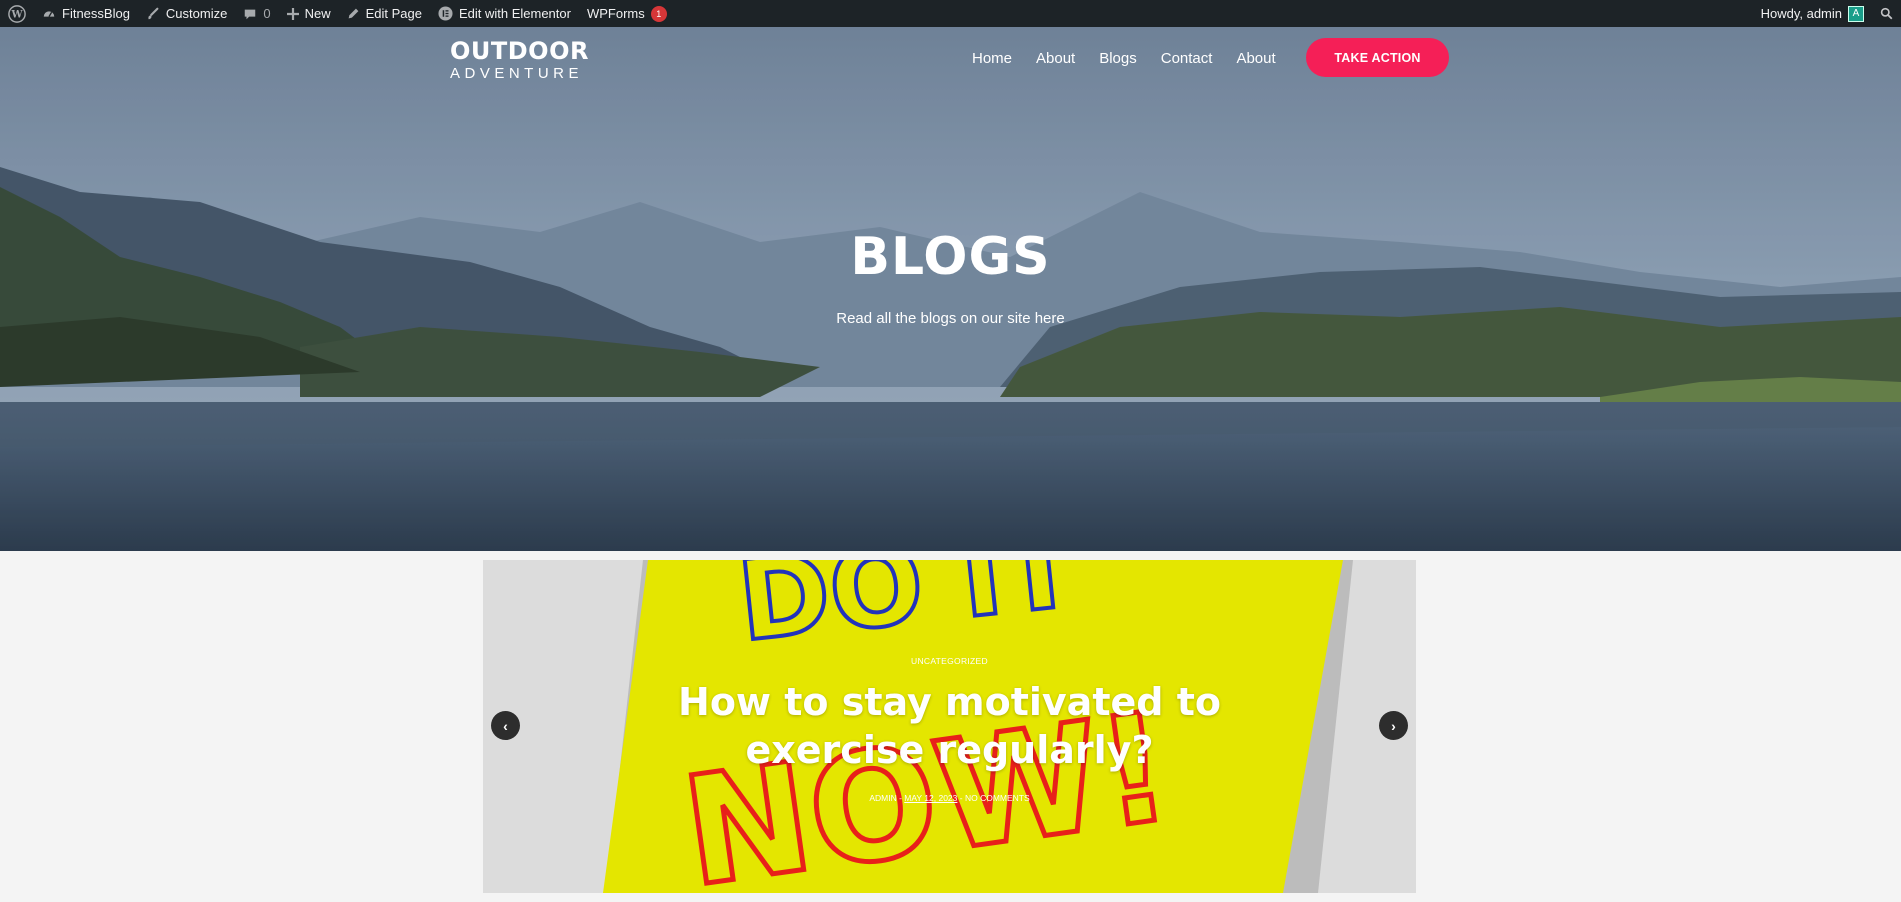  Describe the element at coordinates (949, 661) in the screenshot. I see `post-category: UNCATEGORIZED` at that location.